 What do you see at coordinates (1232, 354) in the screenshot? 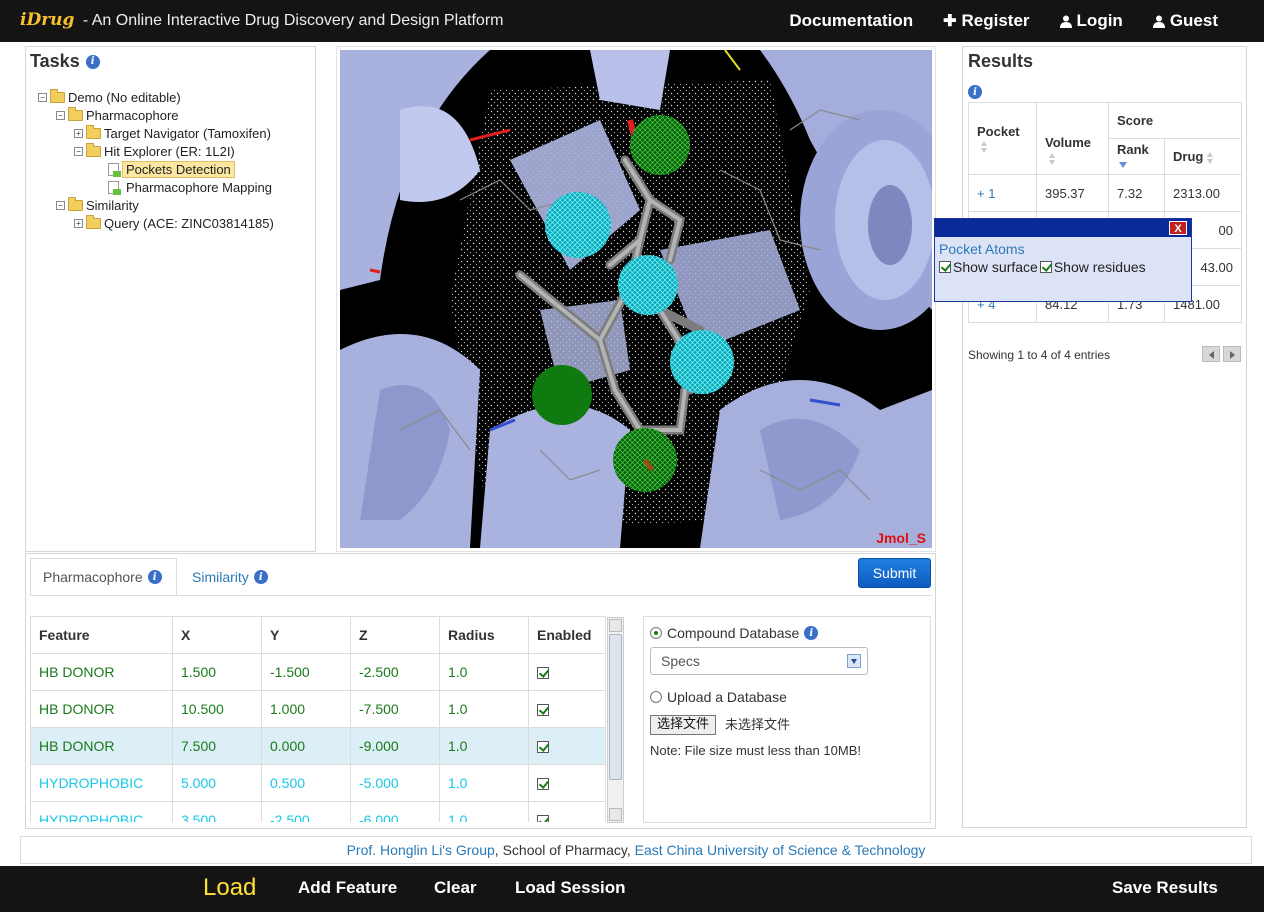
I see `next-page-button` at bounding box center [1232, 354].